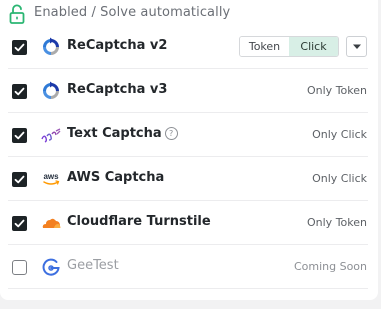 Image resolution: width=381 pixels, height=309 pixels. I want to click on captcha-row-text-captcha: Text Captcha? Only Click, so click(189, 135).